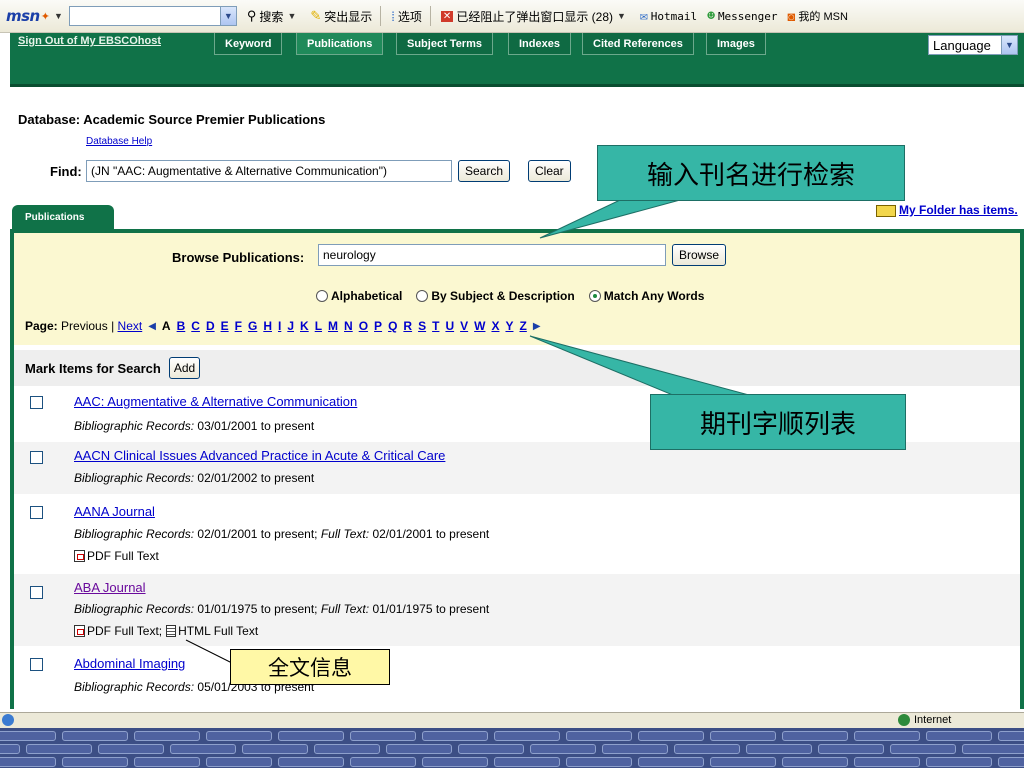  What do you see at coordinates (495, 296) in the screenshot?
I see `radio-by-subject: By Subject & Description` at bounding box center [495, 296].